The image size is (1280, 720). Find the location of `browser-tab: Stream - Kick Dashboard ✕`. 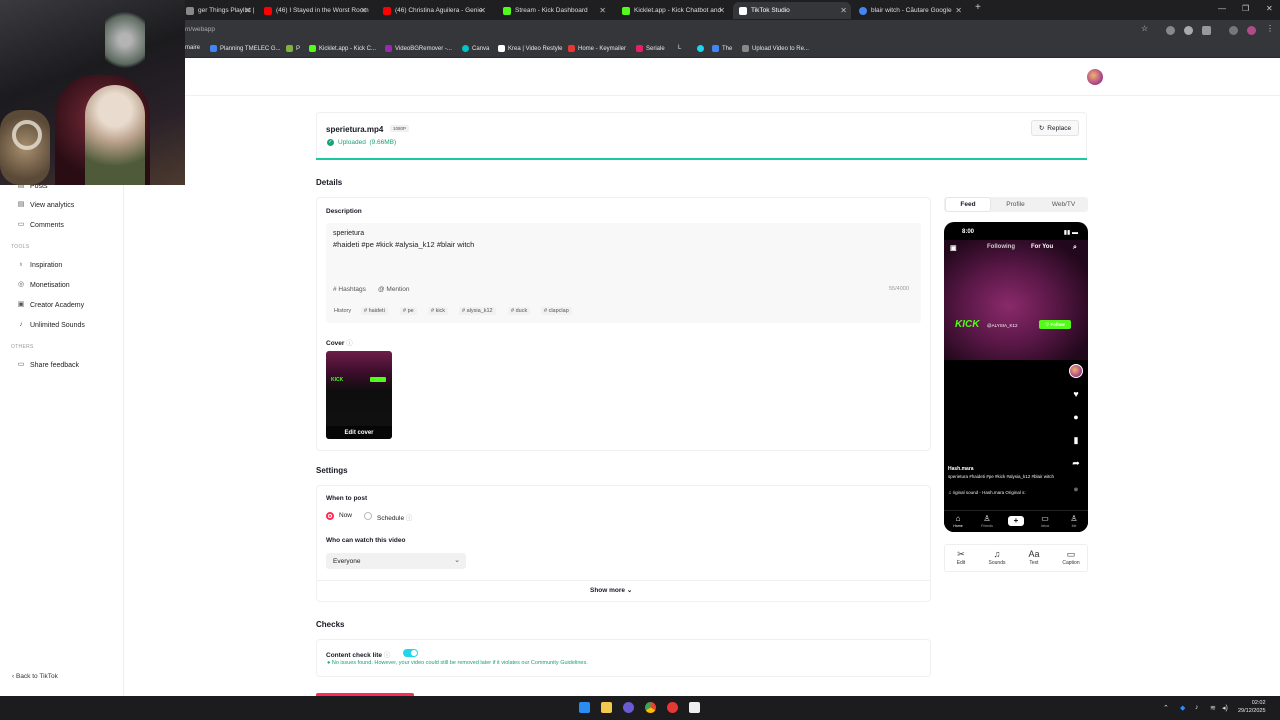

browser-tab: Stream - Kick Dashboard ✕ is located at coordinates (553, 10).